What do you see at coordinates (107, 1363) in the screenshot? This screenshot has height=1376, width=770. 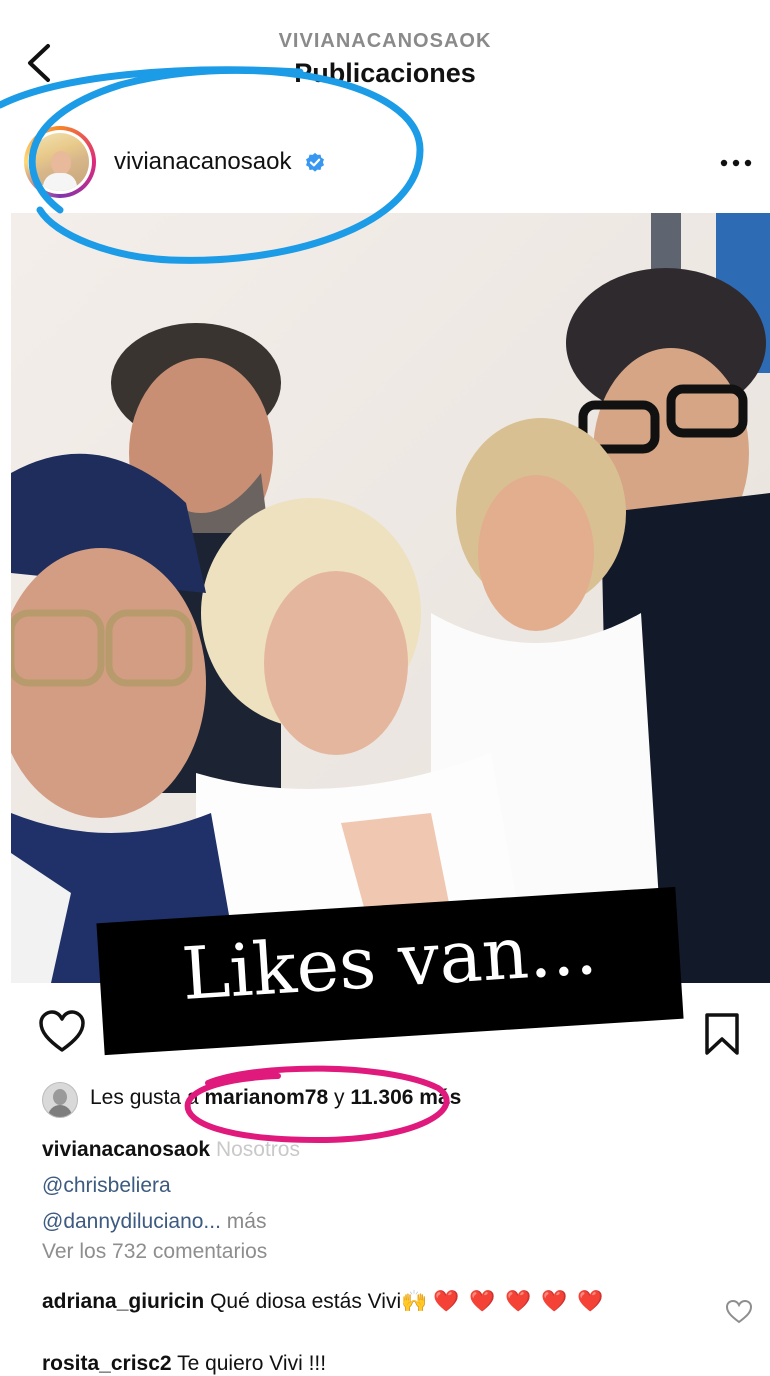 I see `comment-2-username: rosita_crisc2` at bounding box center [107, 1363].